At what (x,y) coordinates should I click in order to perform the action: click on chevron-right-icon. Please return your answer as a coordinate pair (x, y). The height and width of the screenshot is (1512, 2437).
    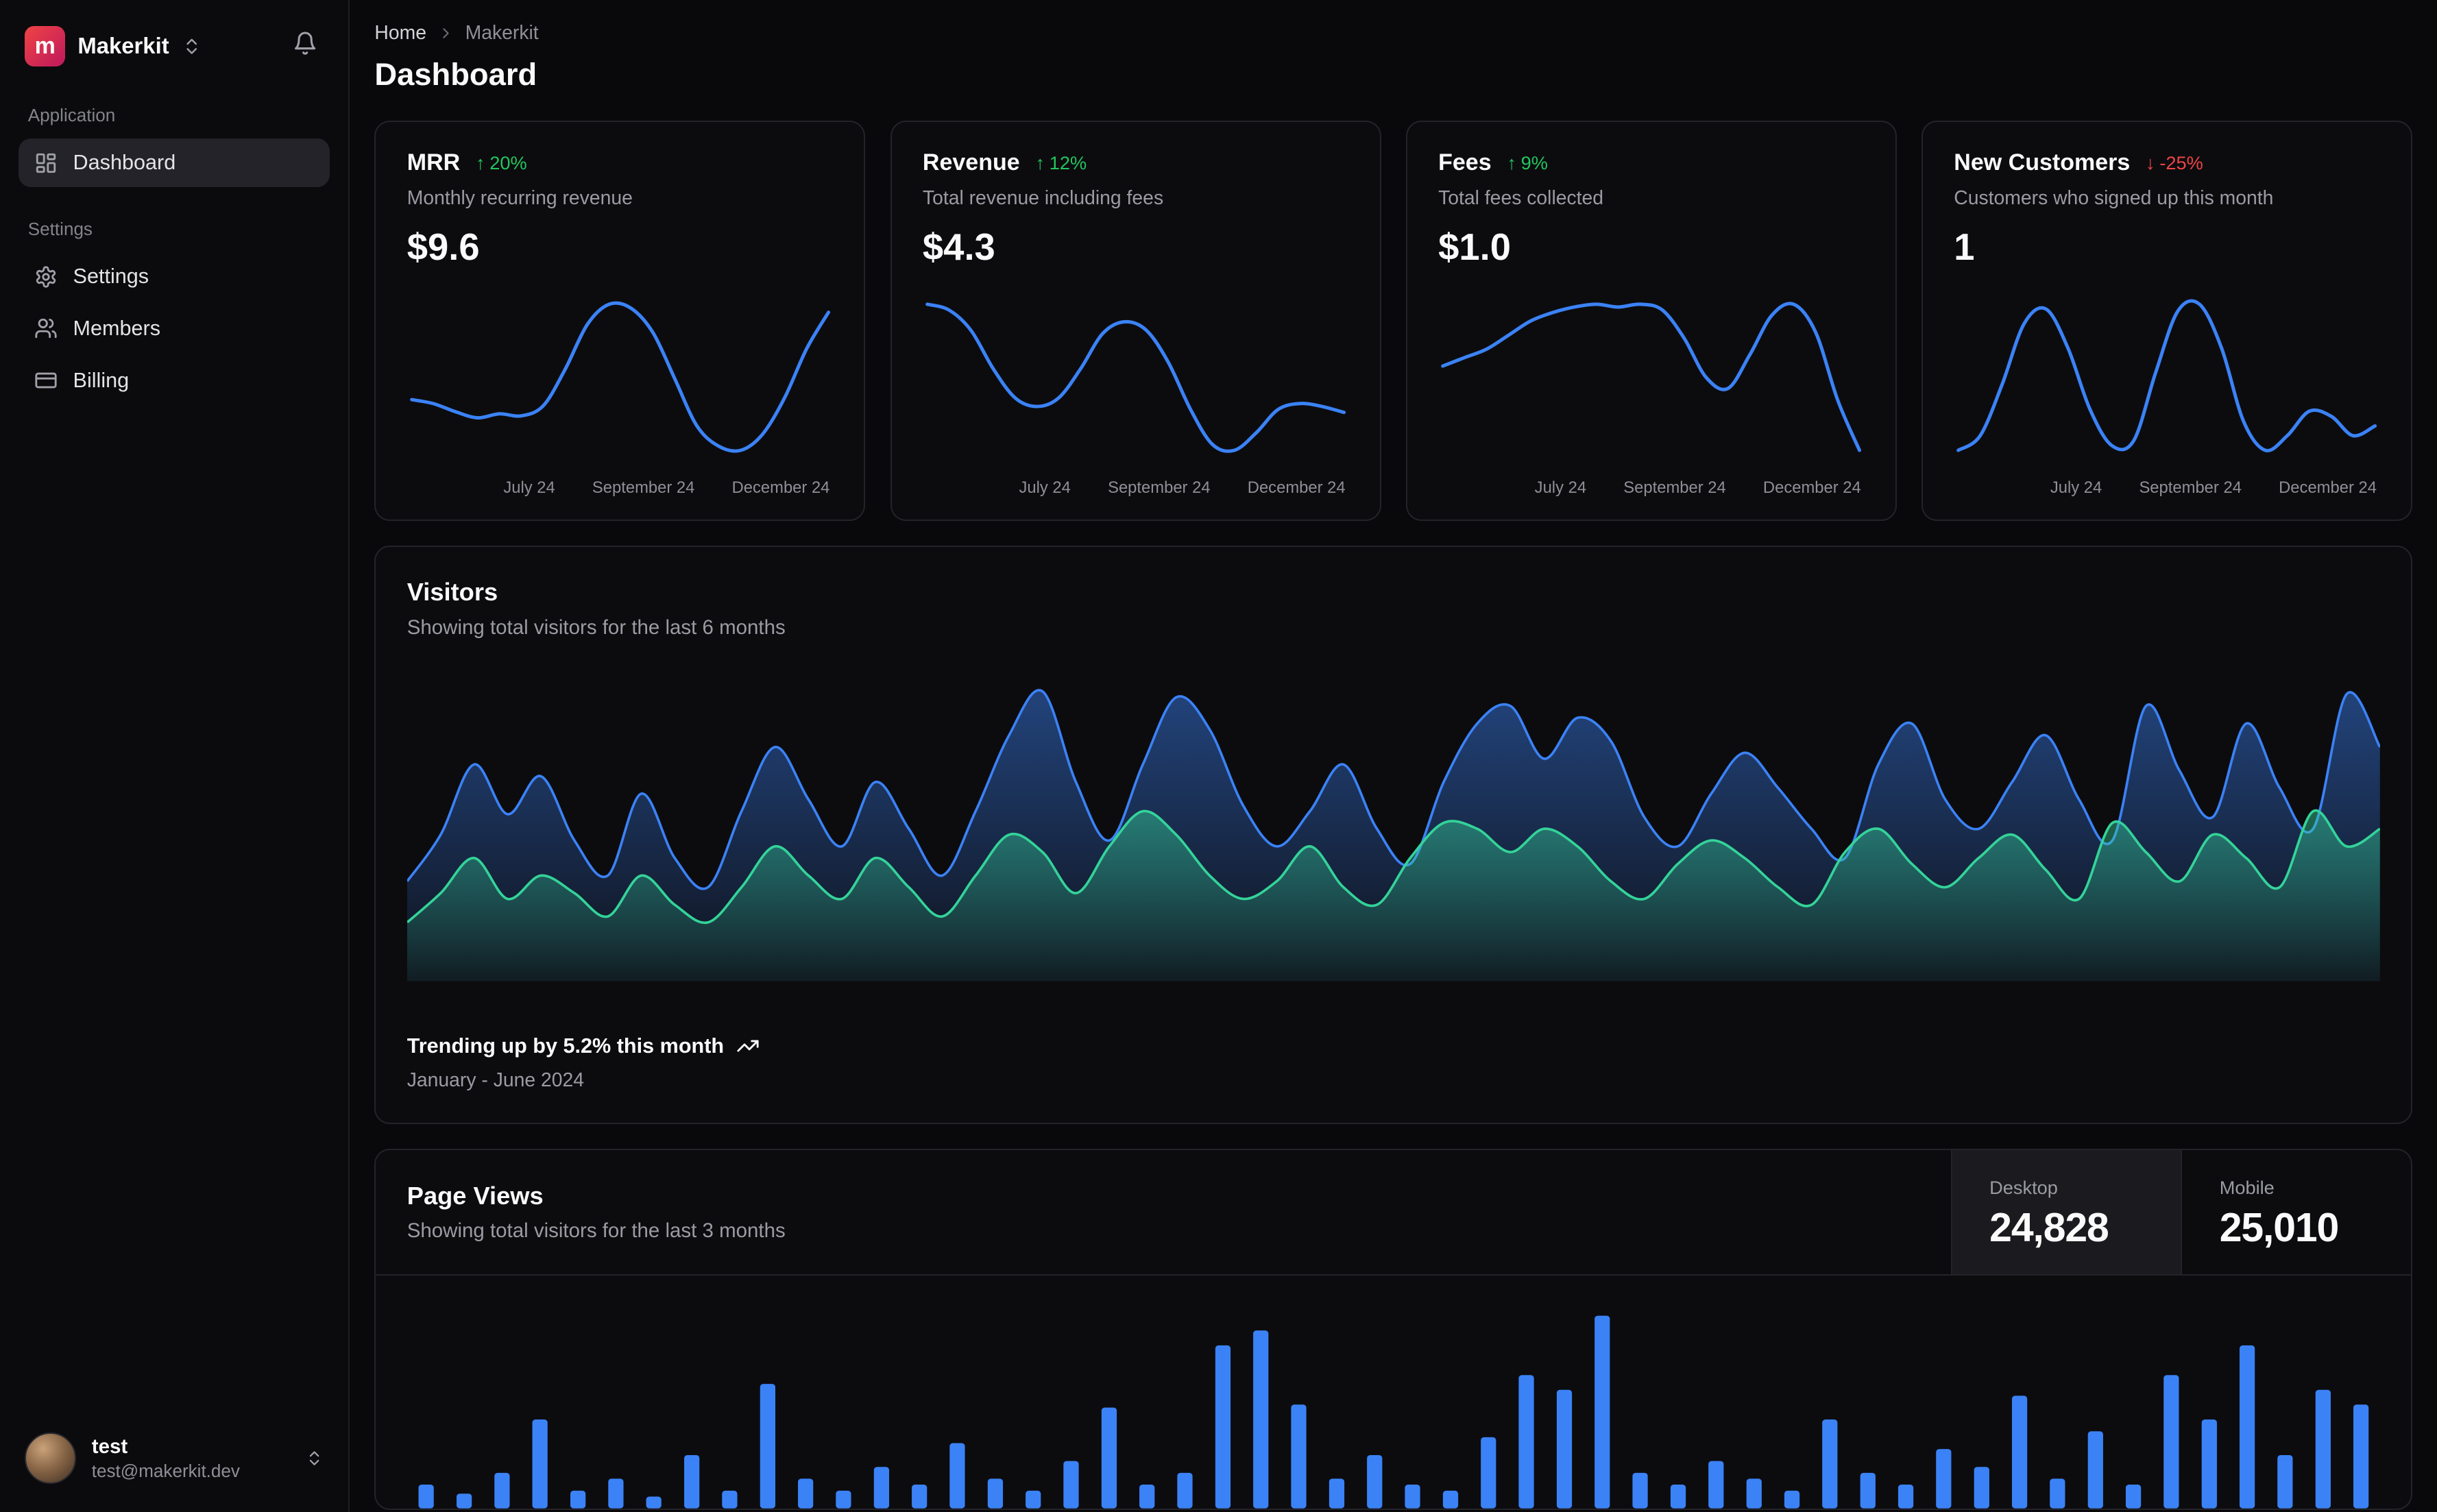
    Looking at the image, I should click on (446, 33).